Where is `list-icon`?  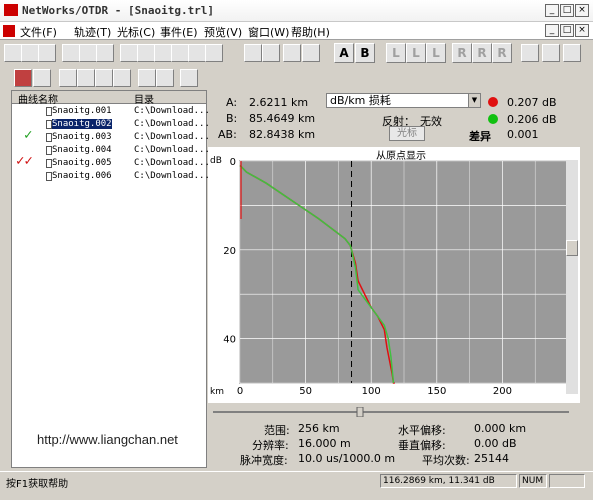
list-icon is located at coordinates (42, 78).